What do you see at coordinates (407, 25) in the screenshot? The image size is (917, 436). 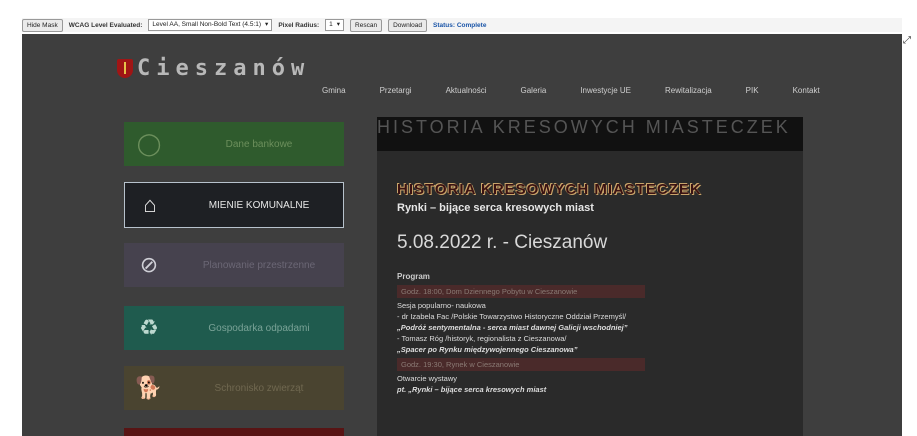 I see `download-button: Download` at bounding box center [407, 25].